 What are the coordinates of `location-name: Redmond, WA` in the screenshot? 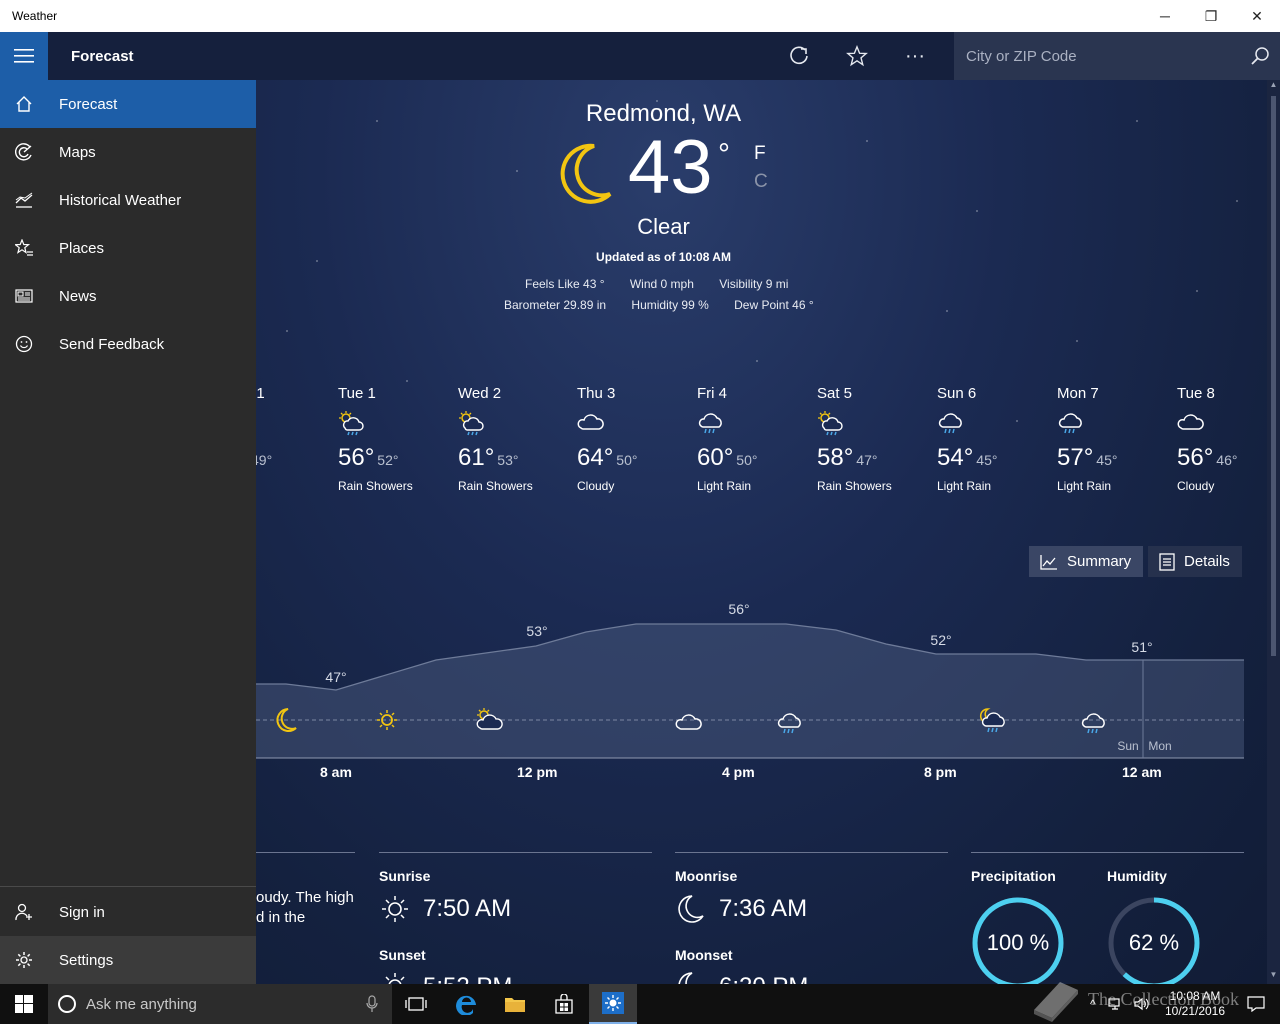 It's located at (663, 113).